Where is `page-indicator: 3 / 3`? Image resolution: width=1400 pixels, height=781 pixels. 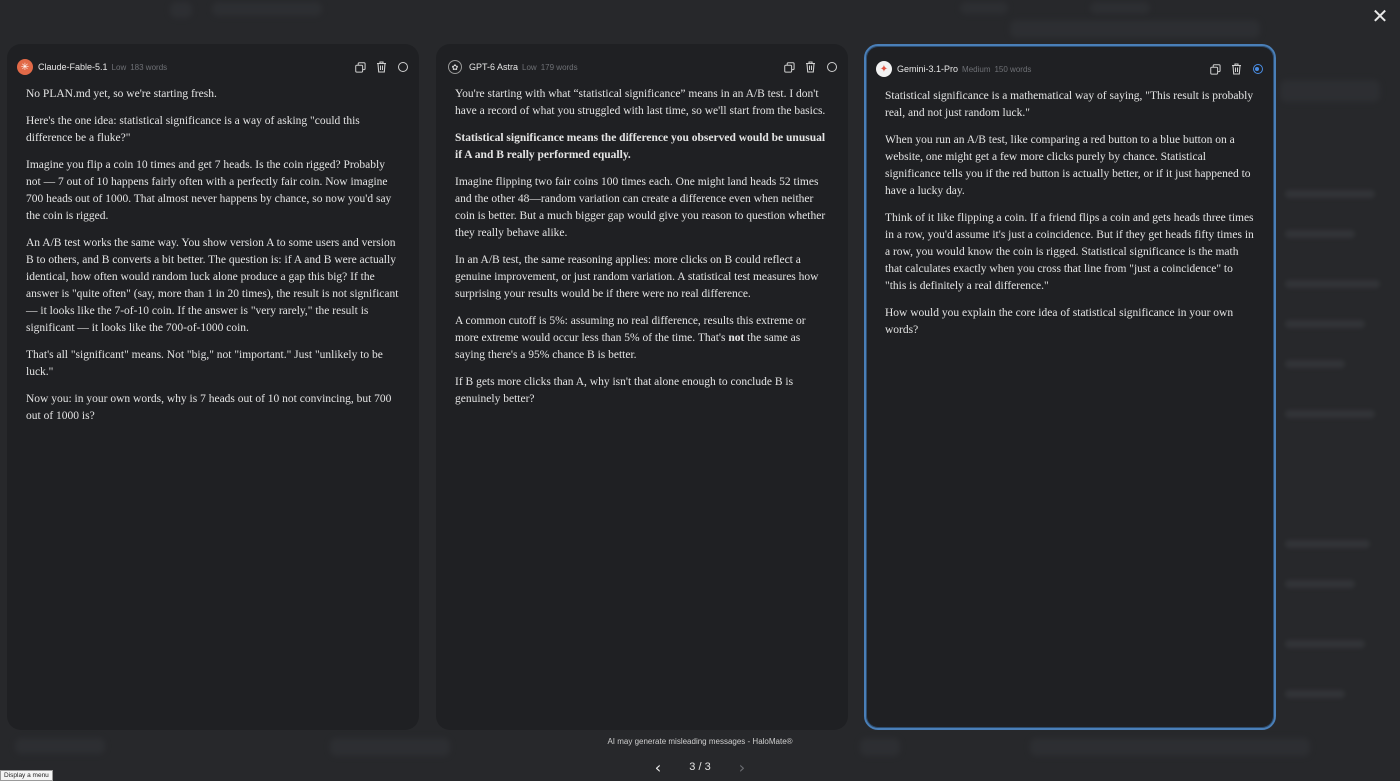
page-indicator: 3 / 3 is located at coordinates (700, 767).